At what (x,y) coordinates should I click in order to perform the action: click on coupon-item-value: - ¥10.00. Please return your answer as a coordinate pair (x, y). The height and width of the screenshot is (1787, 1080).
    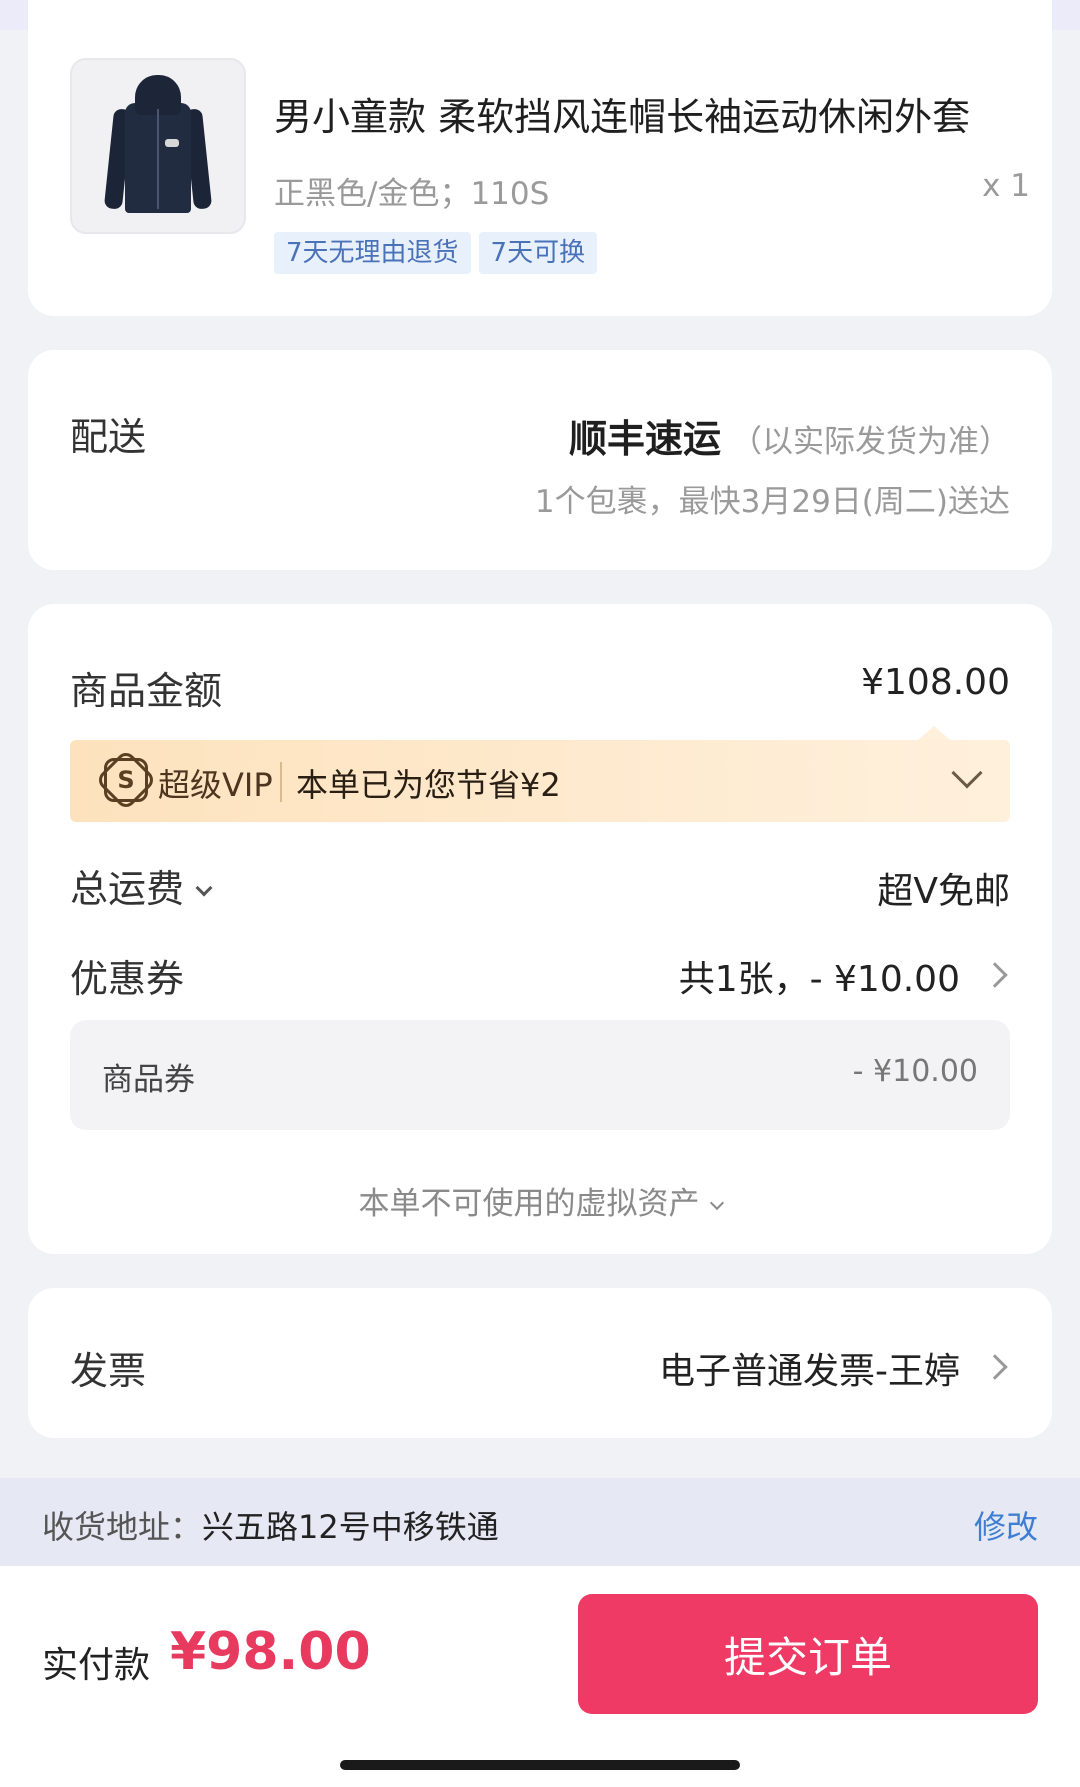
    Looking at the image, I should click on (915, 1071).